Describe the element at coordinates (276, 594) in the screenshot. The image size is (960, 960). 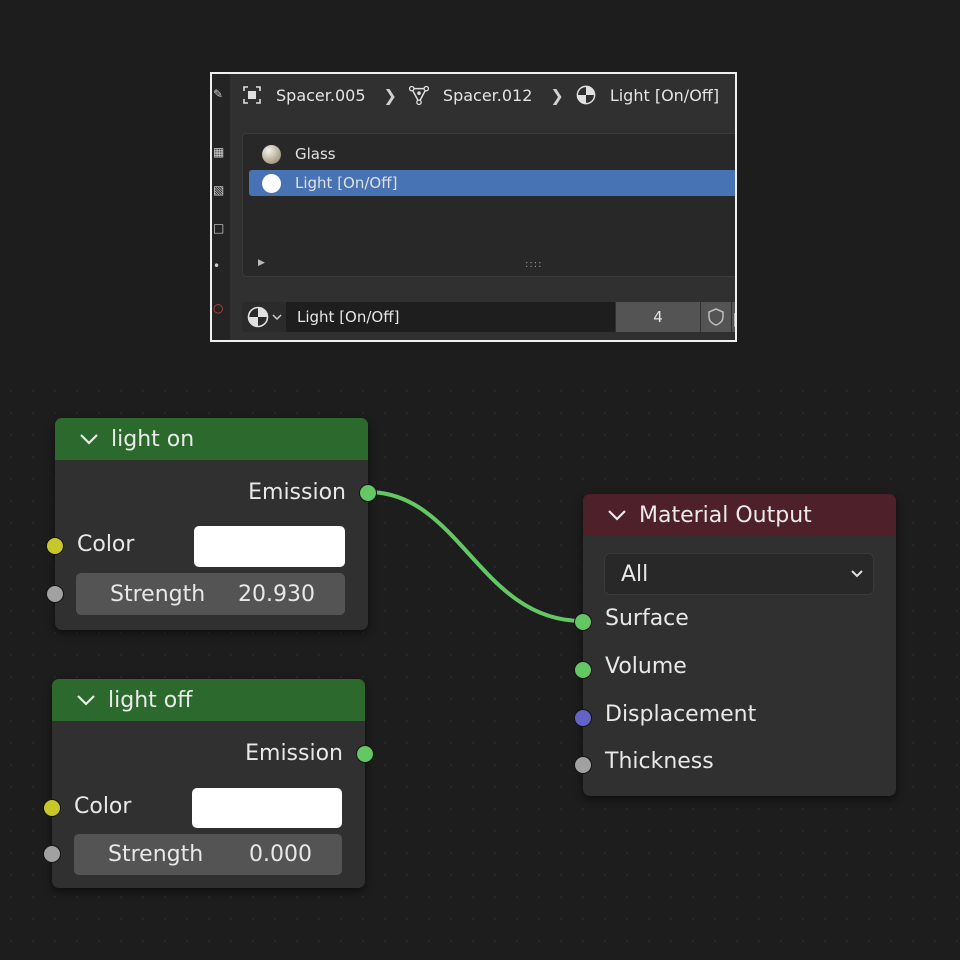
I see `strength-value: 20.930` at that location.